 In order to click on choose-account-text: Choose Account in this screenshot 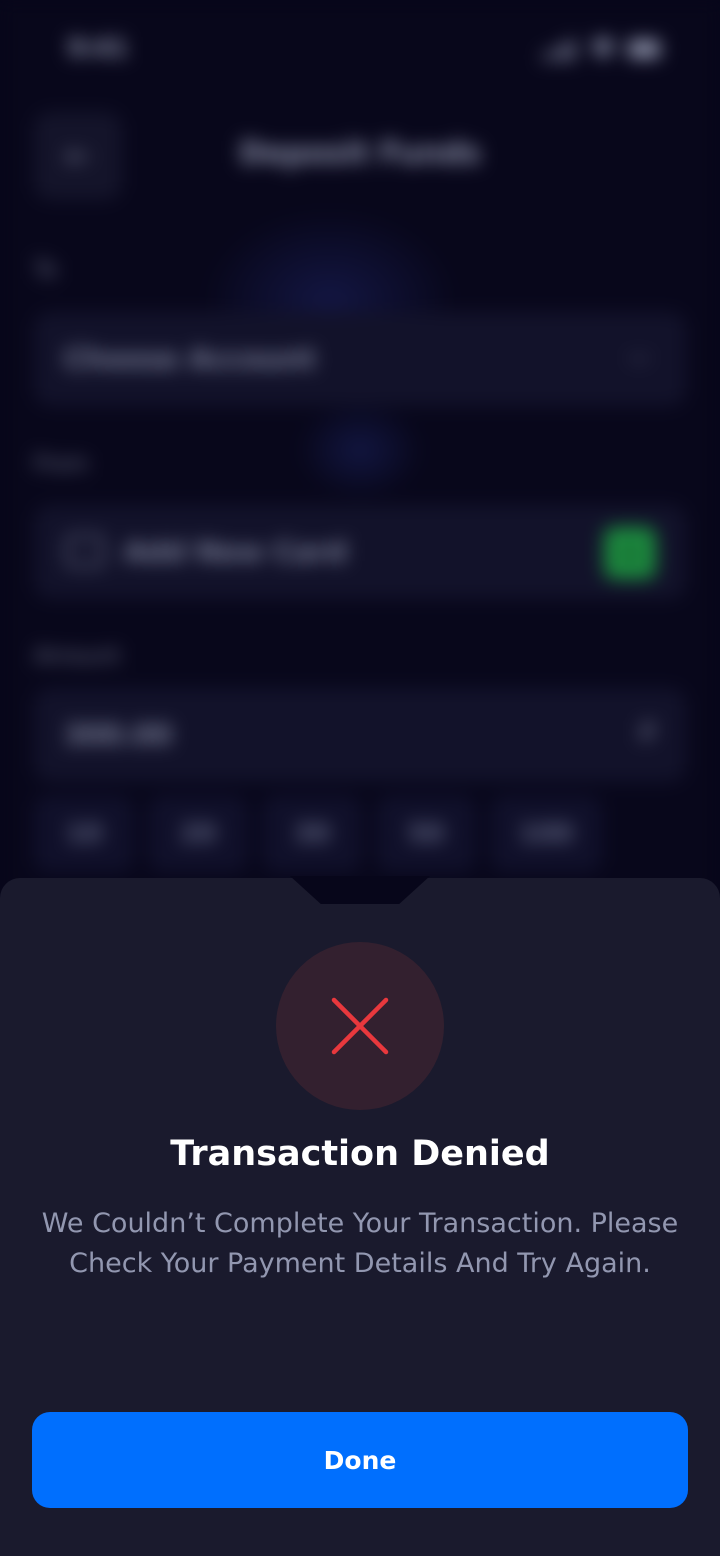, I will do `click(190, 358)`.